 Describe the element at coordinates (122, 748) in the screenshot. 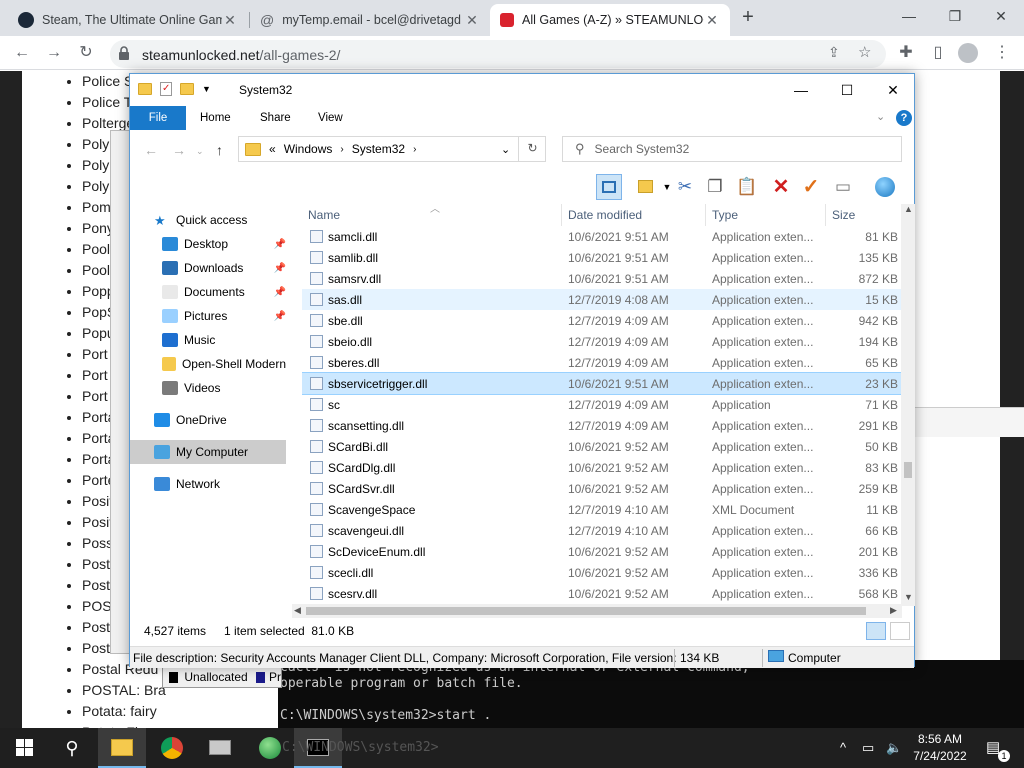

I see `file-explorer-taskbar-icon` at that location.